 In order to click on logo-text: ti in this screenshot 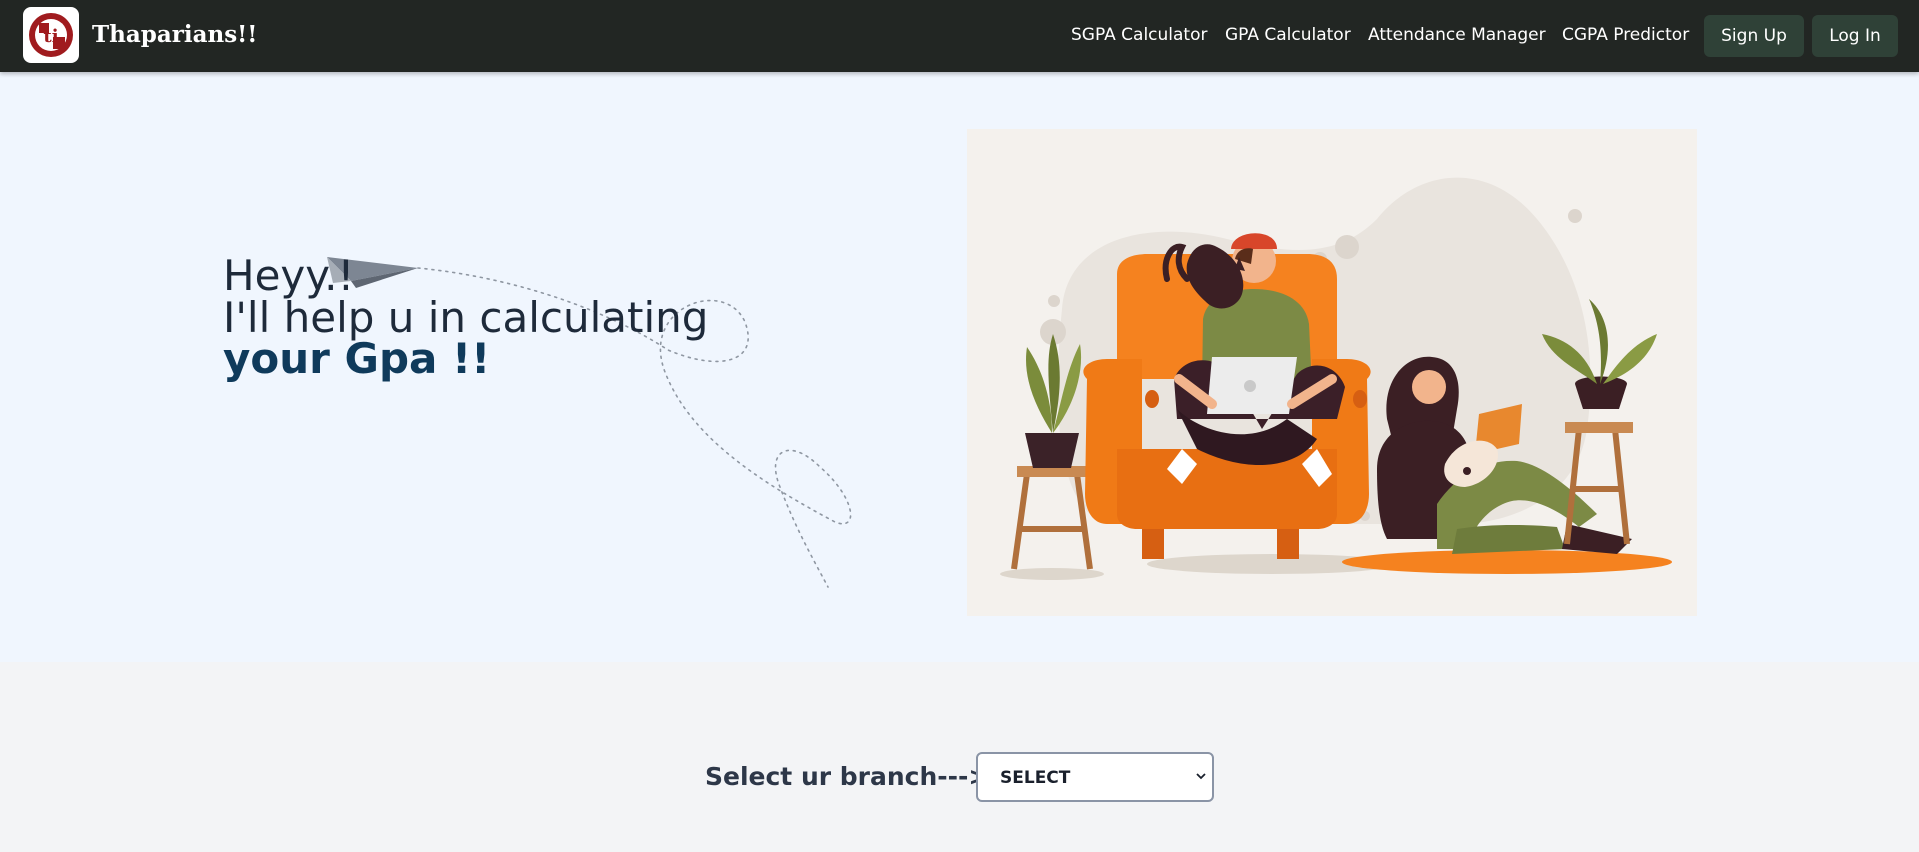, I will do `click(50, 36)`.